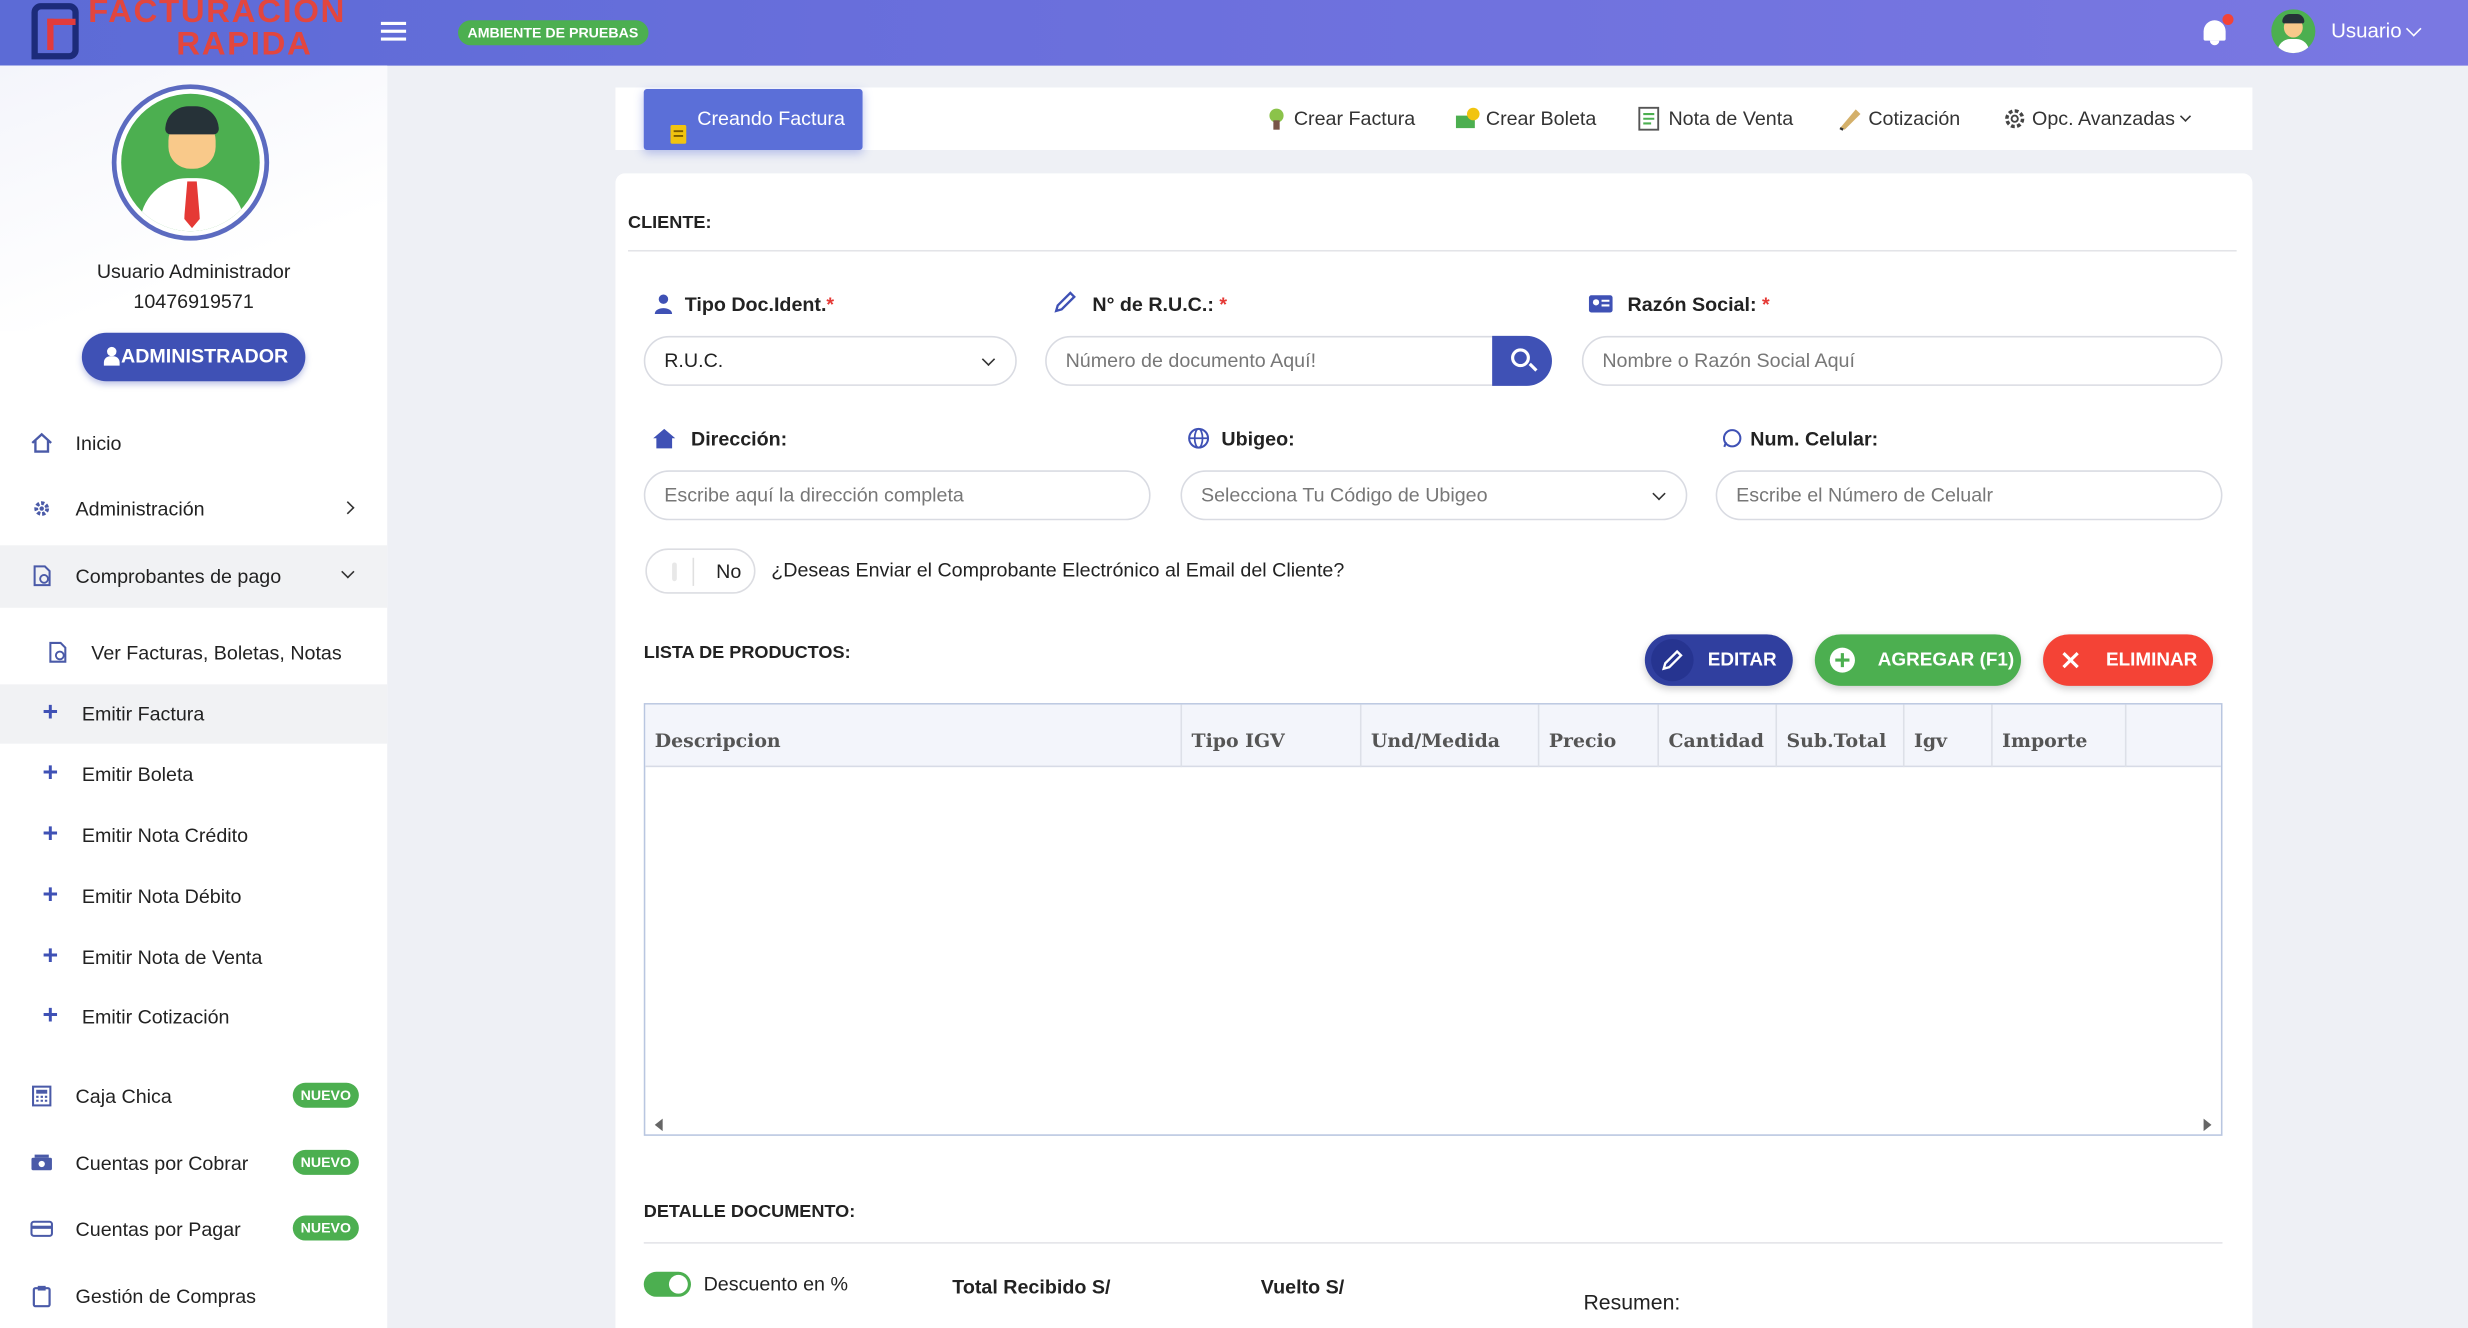 The height and width of the screenshot is (1328, 2468). What do you see at coordinates (670, 223) in the screenshot?
I see `client-section-title: CLIENTE:` at bounding box center [670, 223].